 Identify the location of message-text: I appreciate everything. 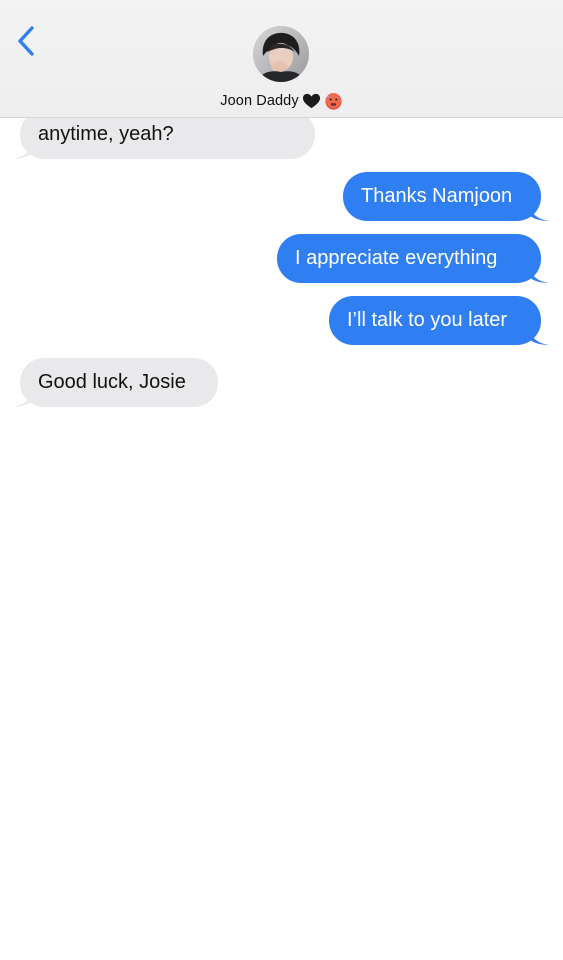
(396, 258).